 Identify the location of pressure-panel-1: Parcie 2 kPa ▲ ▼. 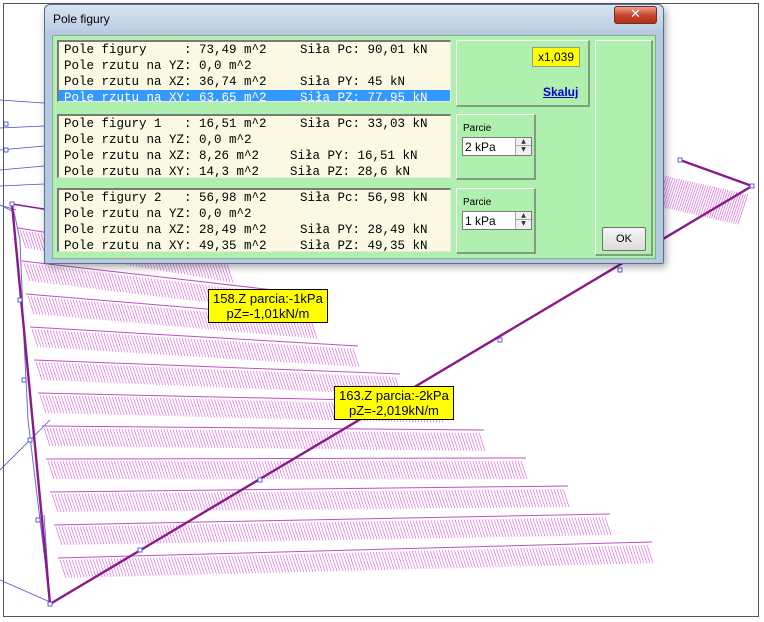
(496, 147).